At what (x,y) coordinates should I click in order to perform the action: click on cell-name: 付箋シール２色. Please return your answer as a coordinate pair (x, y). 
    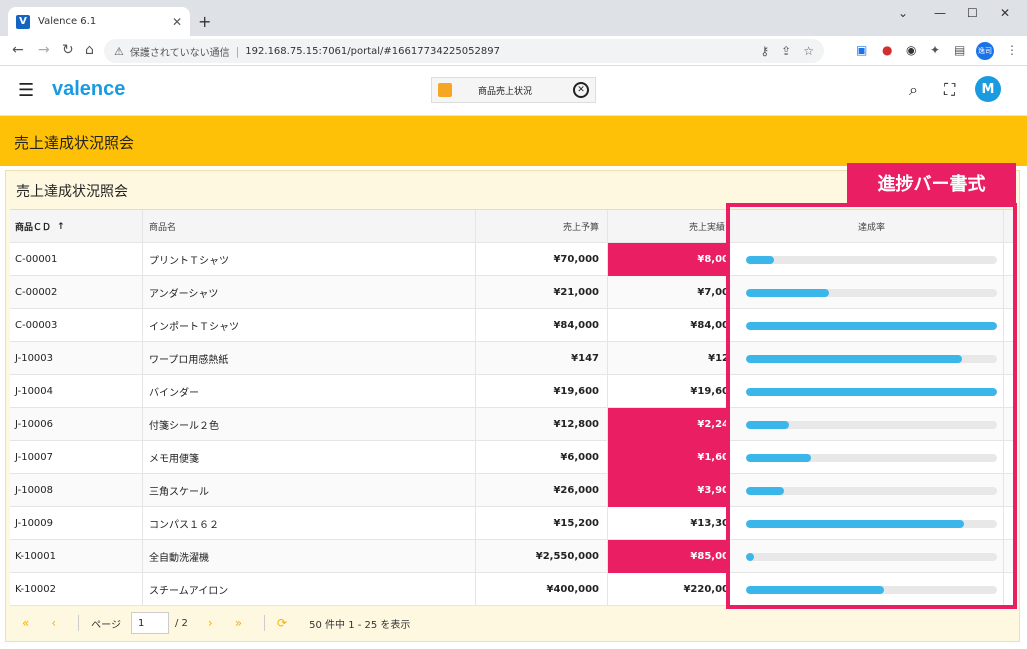
    Looking at the image, I should click on (309, 424).